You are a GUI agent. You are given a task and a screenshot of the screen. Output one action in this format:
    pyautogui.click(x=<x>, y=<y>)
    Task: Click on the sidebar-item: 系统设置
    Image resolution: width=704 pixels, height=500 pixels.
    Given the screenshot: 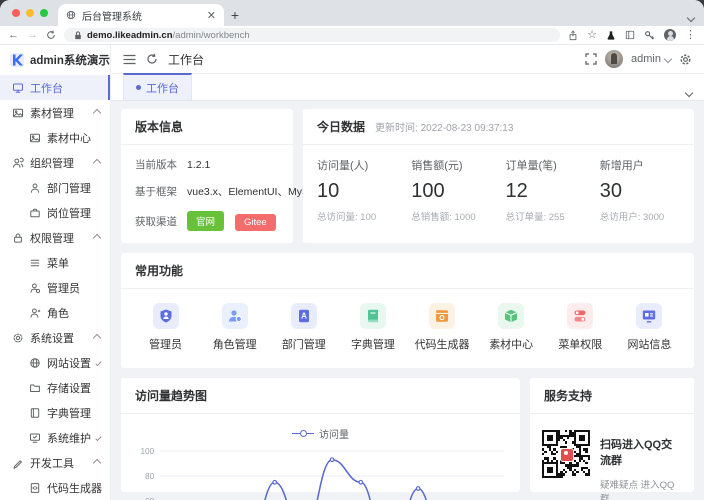 What is the action you would take?
    pyautogui.click(x=55, y=337)
    